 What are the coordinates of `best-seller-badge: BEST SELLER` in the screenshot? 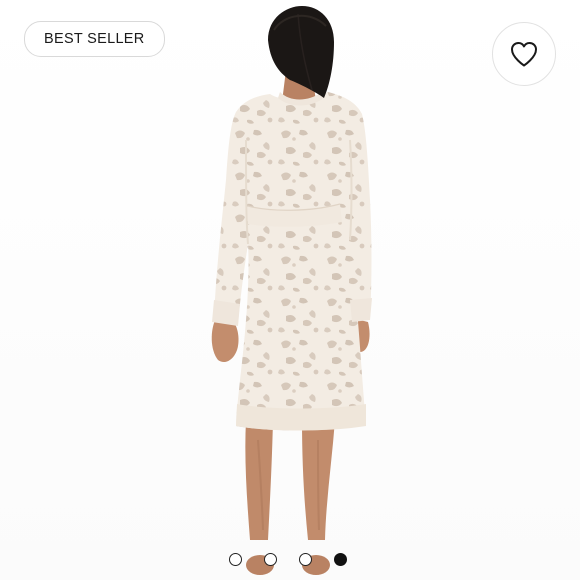 It's located at (94, 39).